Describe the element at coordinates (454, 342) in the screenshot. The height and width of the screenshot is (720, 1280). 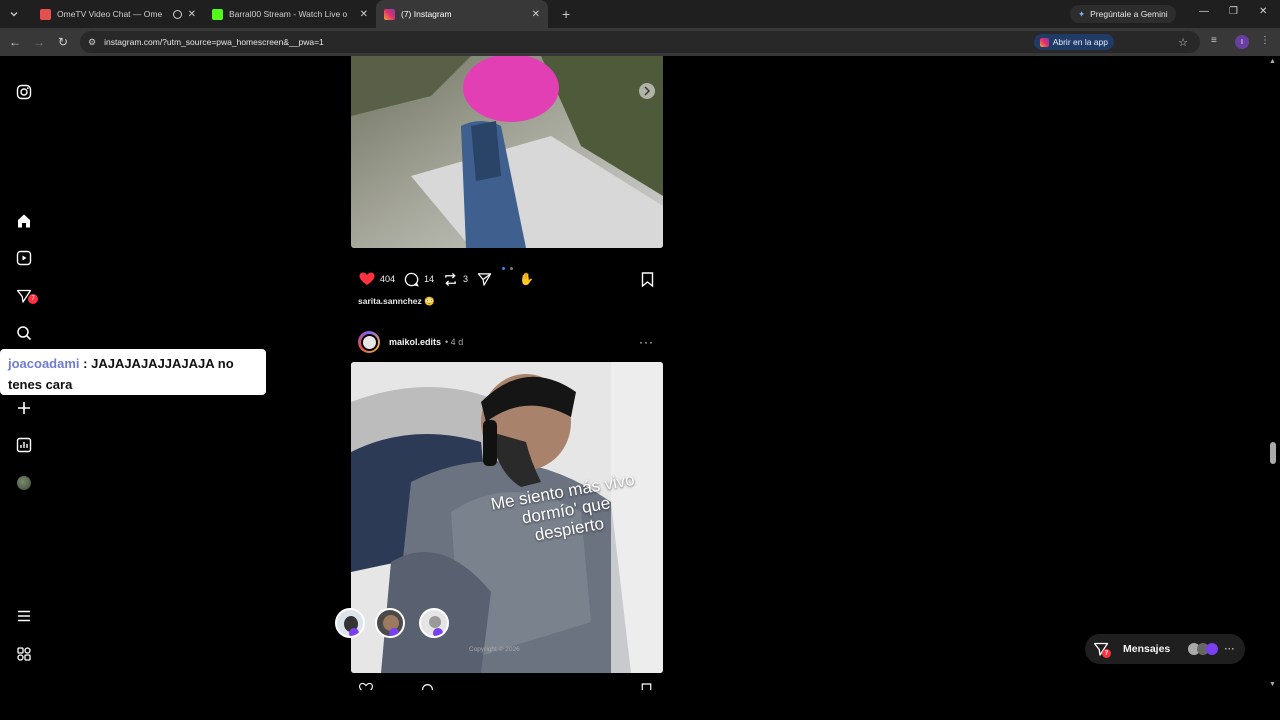
I see `post-time: • 4 d` at that location.